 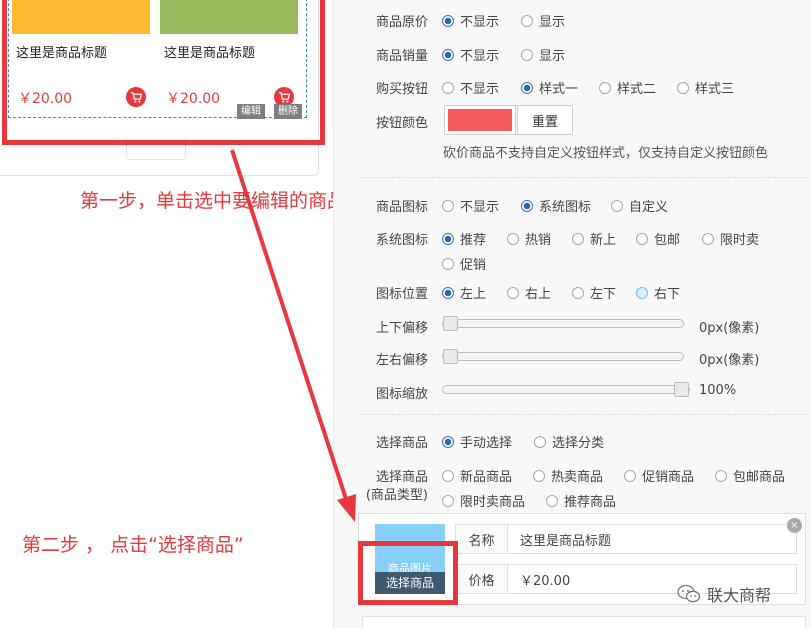 I want to click on arrow-head, so click(x=346, y=508).